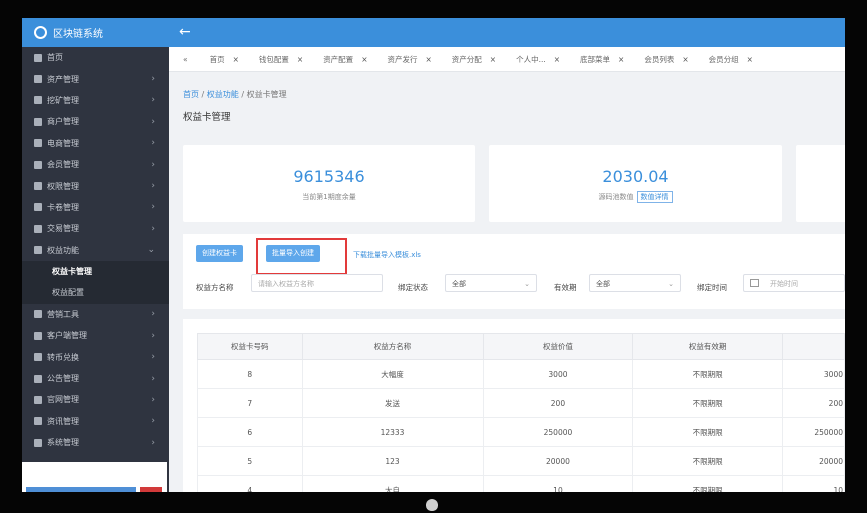 The height and width of the screenshot is (513, 867). What do you see at coordinates (95, 378) in the screenshot?
I see `sidebar-item: 公告管理 ›` at bounding box center [95, 378].